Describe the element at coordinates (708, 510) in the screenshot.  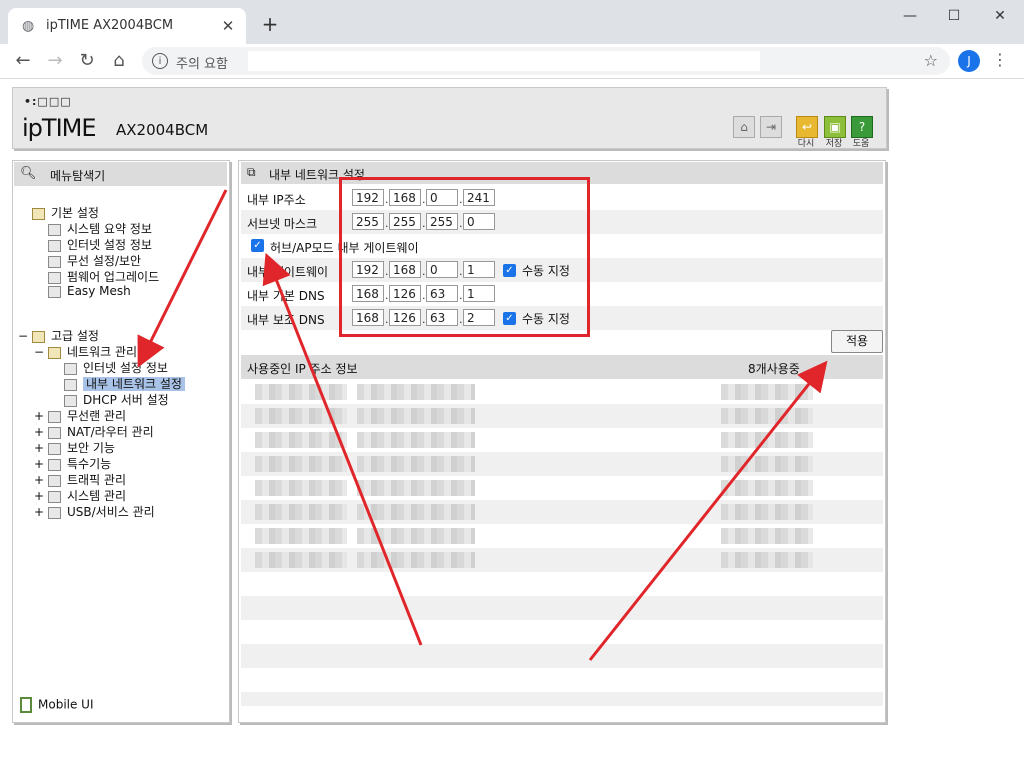
I see `arrow-to-used-count` at that location.